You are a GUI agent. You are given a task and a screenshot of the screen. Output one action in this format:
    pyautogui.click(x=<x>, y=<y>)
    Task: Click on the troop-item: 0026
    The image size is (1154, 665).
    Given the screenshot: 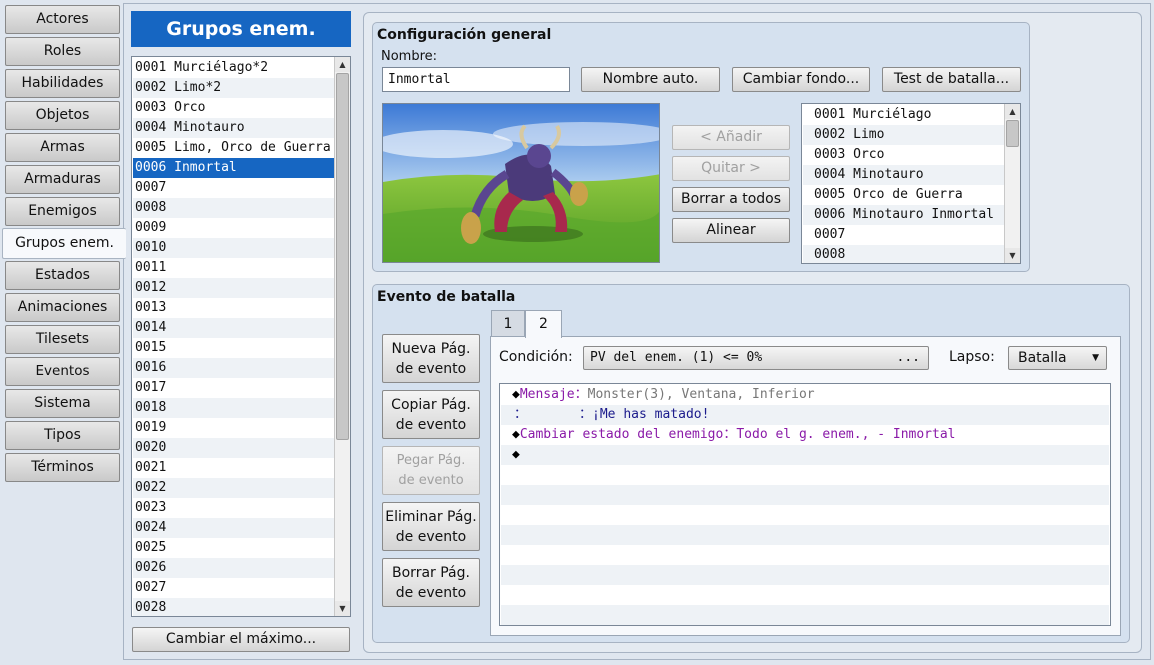 What is the action you would take?
    pyautogui.click(x=233, y=568)
    